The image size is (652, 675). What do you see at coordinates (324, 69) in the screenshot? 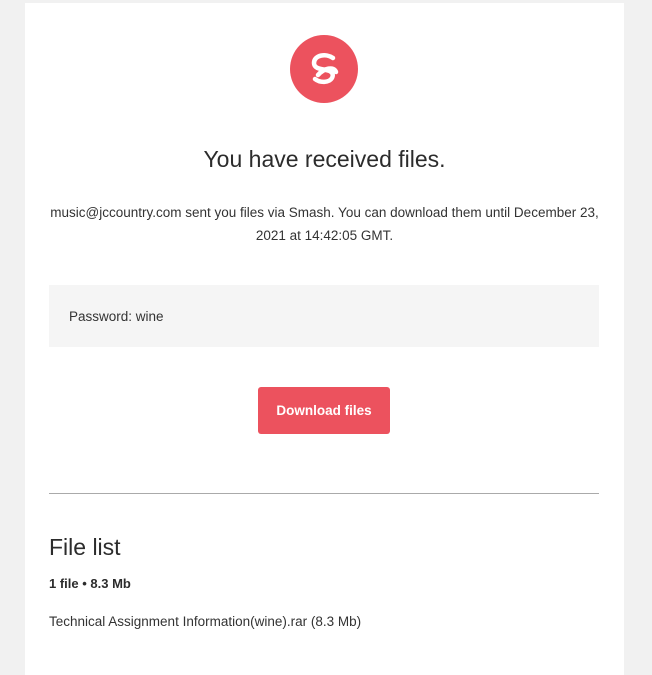
I see `smash-logo-icon` at bounding box center [324, 69].